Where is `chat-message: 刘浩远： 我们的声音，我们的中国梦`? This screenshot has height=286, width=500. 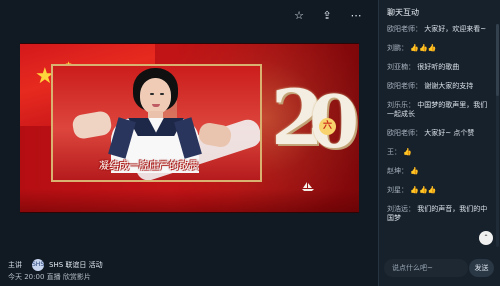 chat-message: 刘浩远： 我们的声音，我们的中国梦 is located at coordinates (439, 214).